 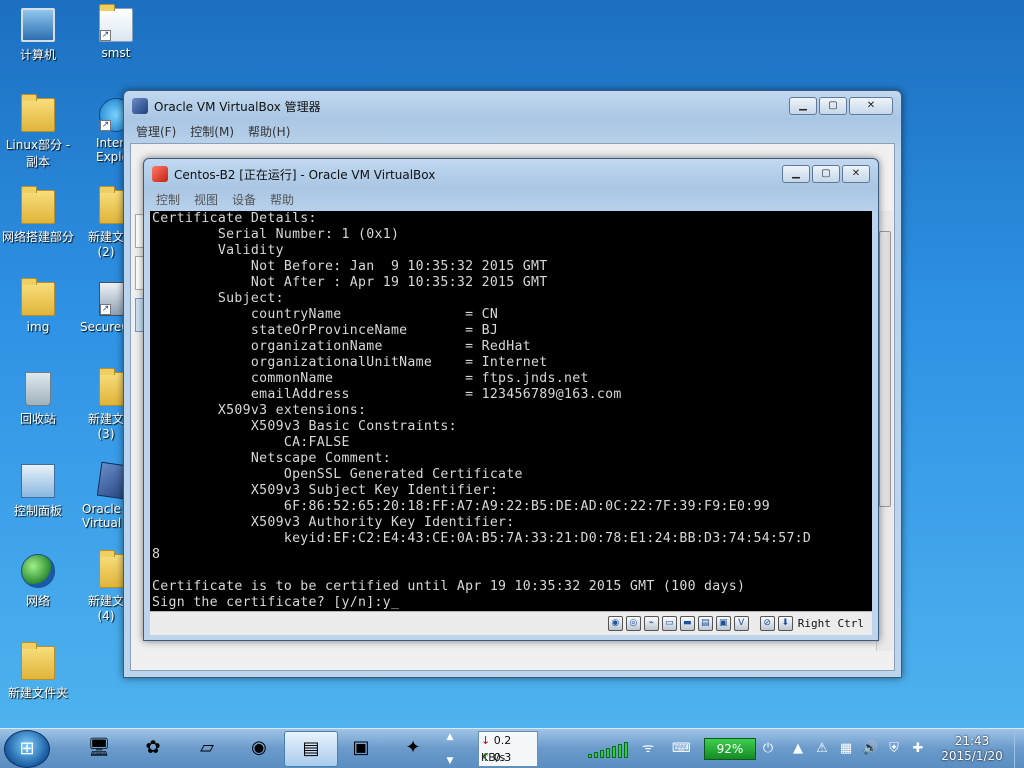 What do you see at coordinates (361, 749) in the screenshot?
I see `taskbar-virtualbox: ▣` at bounding box center [361, 749].